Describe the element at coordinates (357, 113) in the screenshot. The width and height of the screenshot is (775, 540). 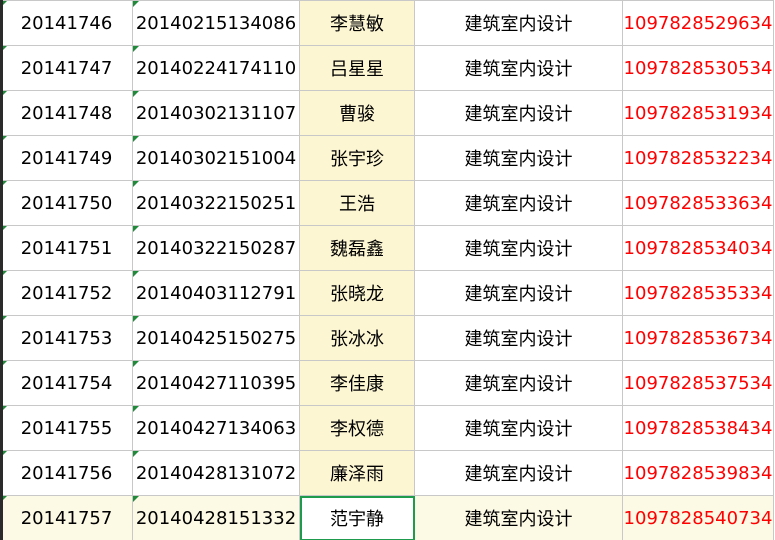
I see `cell-name: 曹骏` at that location.